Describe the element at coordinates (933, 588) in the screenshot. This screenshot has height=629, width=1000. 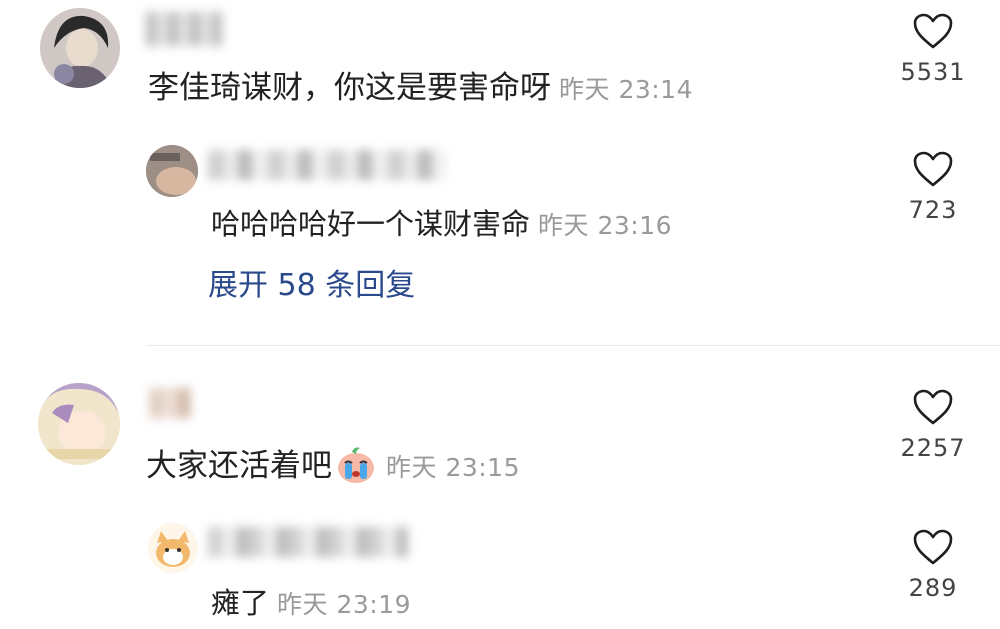
I see `like-count: 289` at that location.